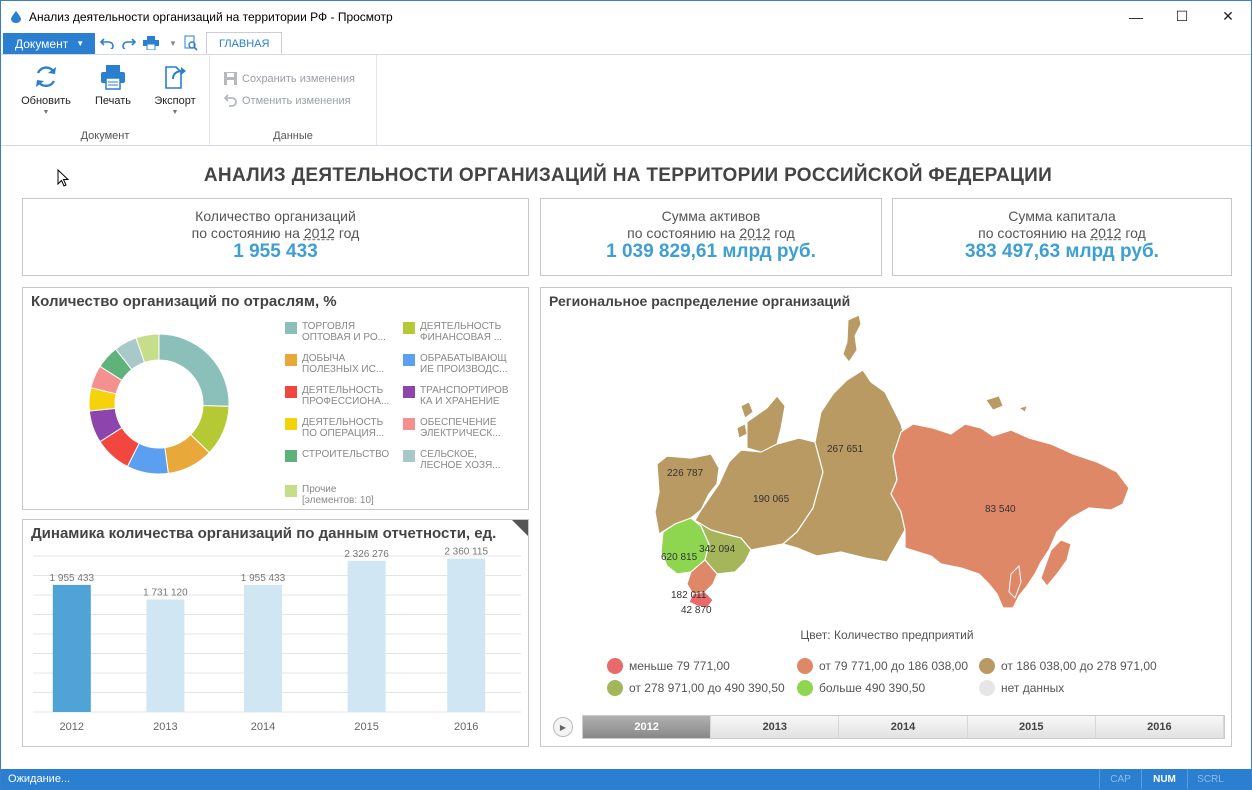 This screenshot has width=1252, height=790. I want to click on legend-item: СТРОИТЕЛЬСТВО, so click(337, 455).